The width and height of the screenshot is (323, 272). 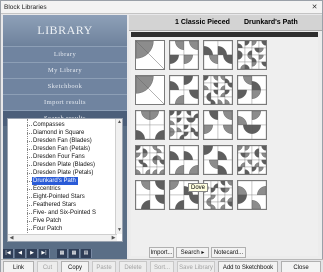 What do you see at coordinates (58, 157) in the screenshot?
I see `tree-item-dresden-four-fans: Dresden Four Fans` at bounding box center [58, 157].